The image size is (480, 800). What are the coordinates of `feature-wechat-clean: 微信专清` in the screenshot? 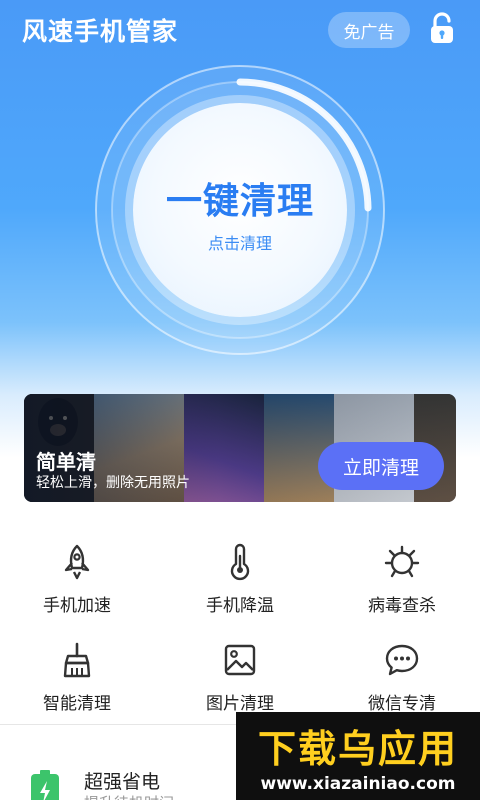 It's located at (402, 677).